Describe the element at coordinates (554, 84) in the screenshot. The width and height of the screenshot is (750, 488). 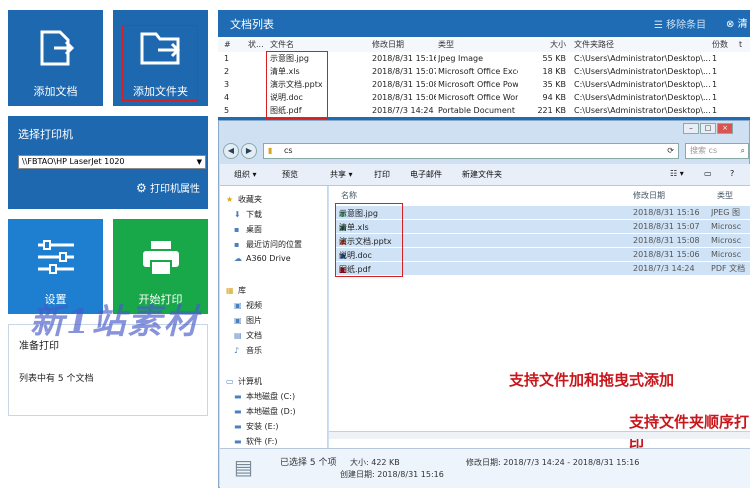
I see `row-size: 35 KB` at that location.